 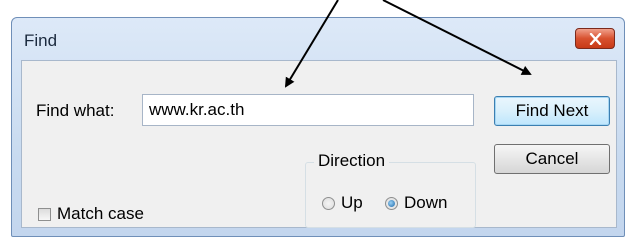 What do you see at coordinates (41, 40) in the screenshot?
I see `dialog-title: Find` at bounding box center [41, 40].